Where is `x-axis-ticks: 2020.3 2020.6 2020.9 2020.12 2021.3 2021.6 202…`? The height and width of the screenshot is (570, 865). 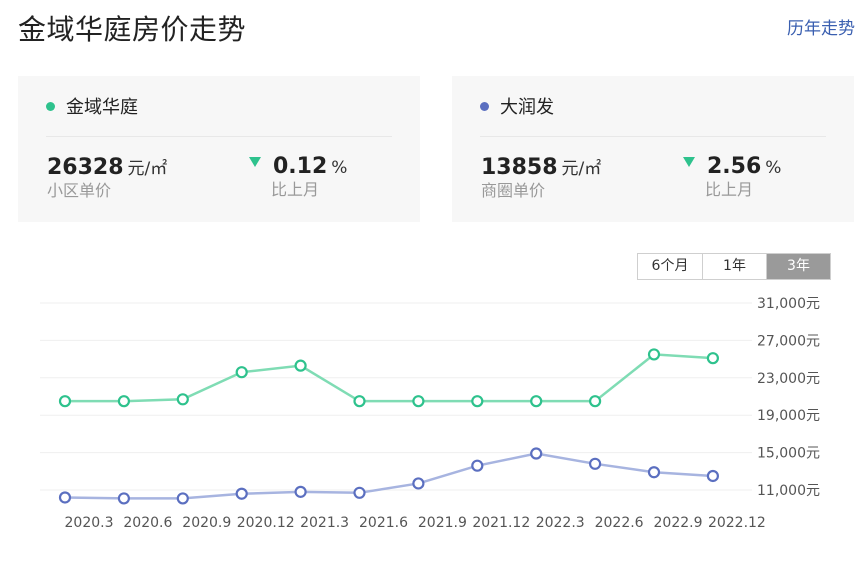 x-axis-ticks: 2020.3 2020.6 2020.9 2020.12 2021.3 2021.6 202… is located at coordinates (415, 523).